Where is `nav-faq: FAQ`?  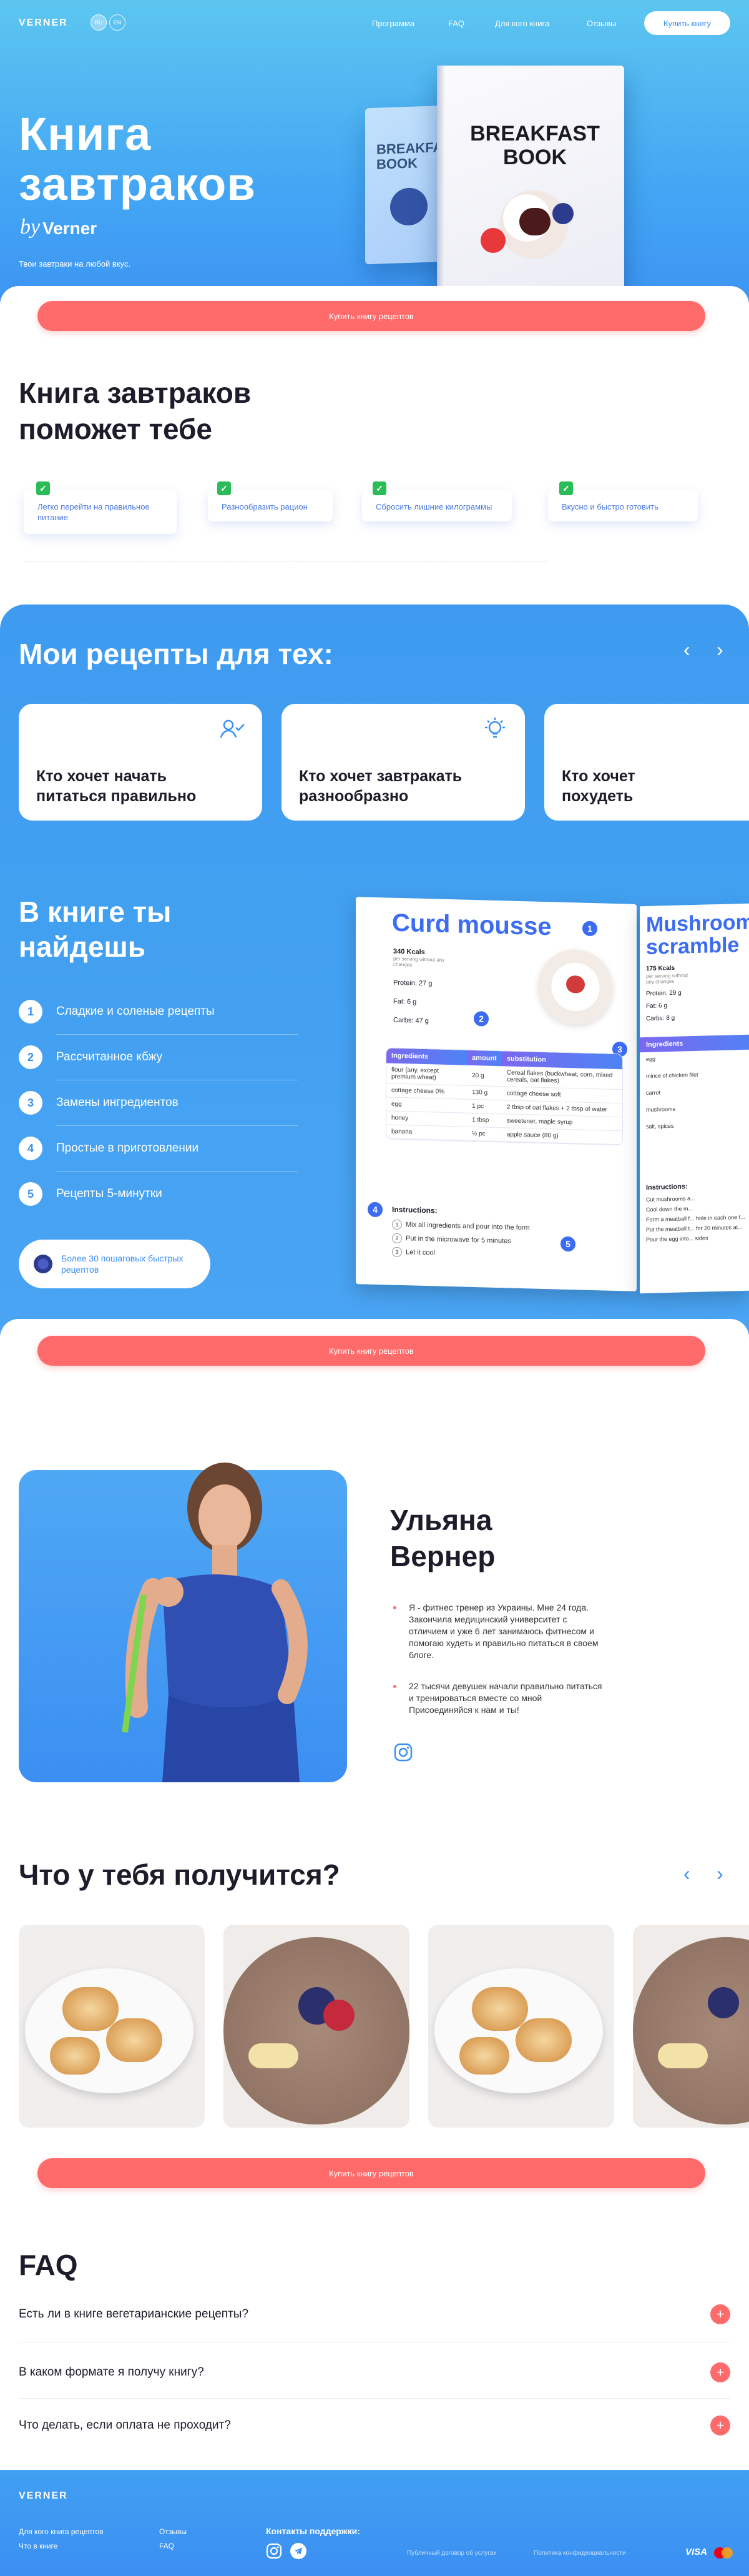 nav-faq: FAQ is located at coordinates (456, 24).